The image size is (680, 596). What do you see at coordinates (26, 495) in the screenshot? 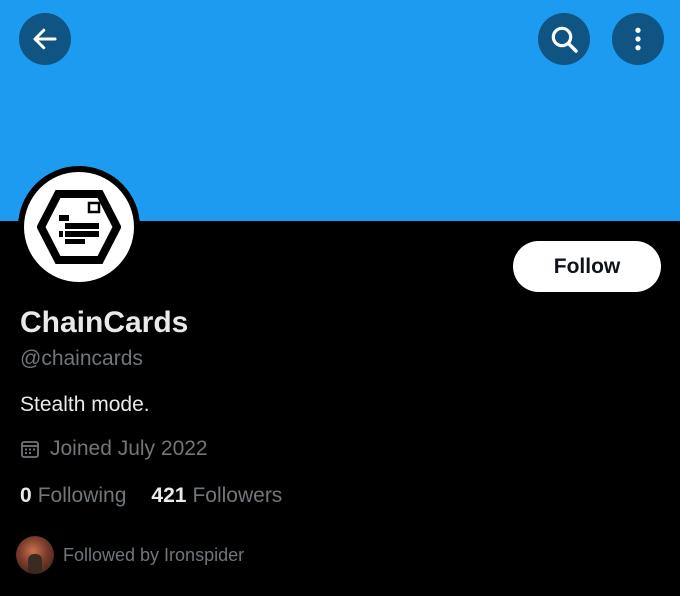
I see `following-count: 0` at bounding box center [26, 495].